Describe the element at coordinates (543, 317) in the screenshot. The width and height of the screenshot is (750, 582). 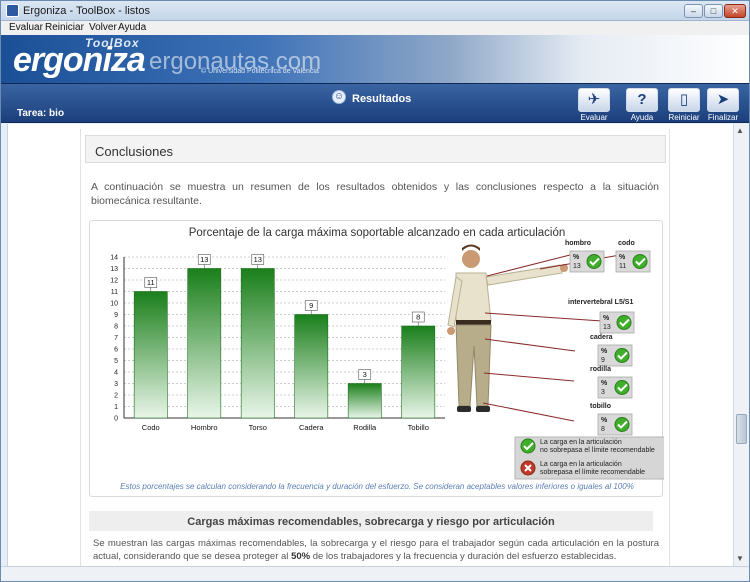
I see `leader-l5s1` at that location.